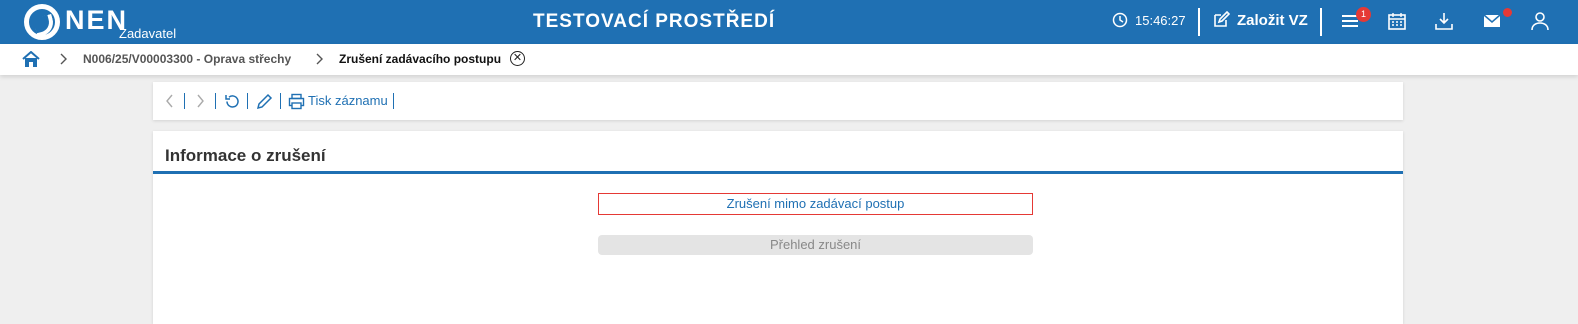 This screenshot has height=324, width=1578. I want to click on mail-unread-dot, so click(1507, 12).